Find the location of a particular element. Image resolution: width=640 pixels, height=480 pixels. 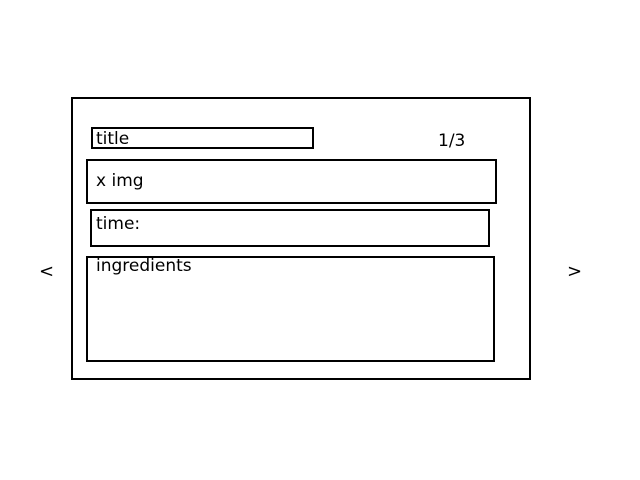

image-placeholder: x img is located at coordinates (291, 181).